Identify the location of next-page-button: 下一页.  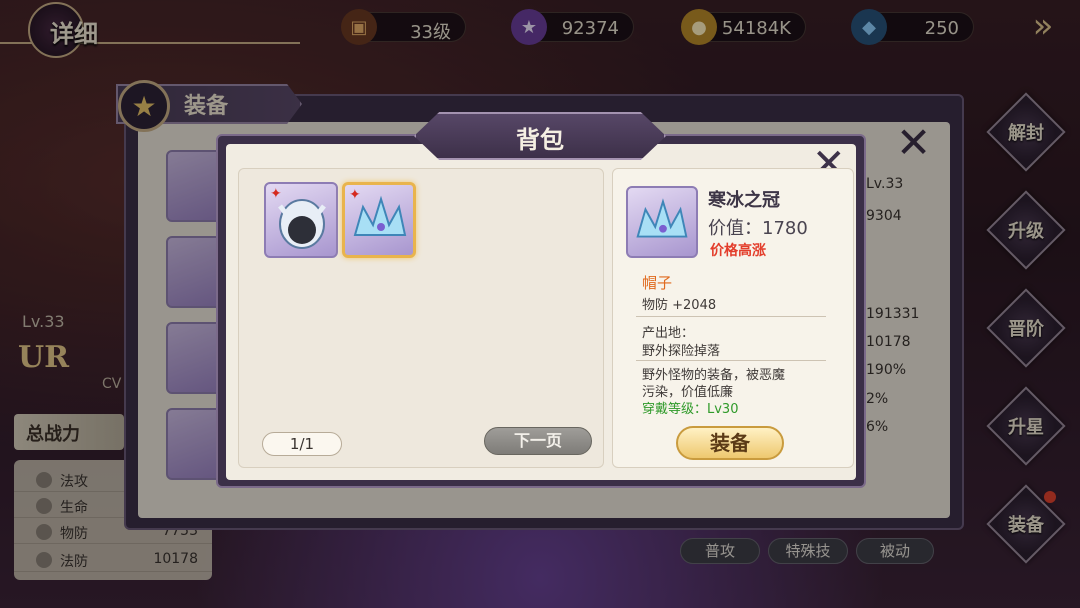
(538, 441).